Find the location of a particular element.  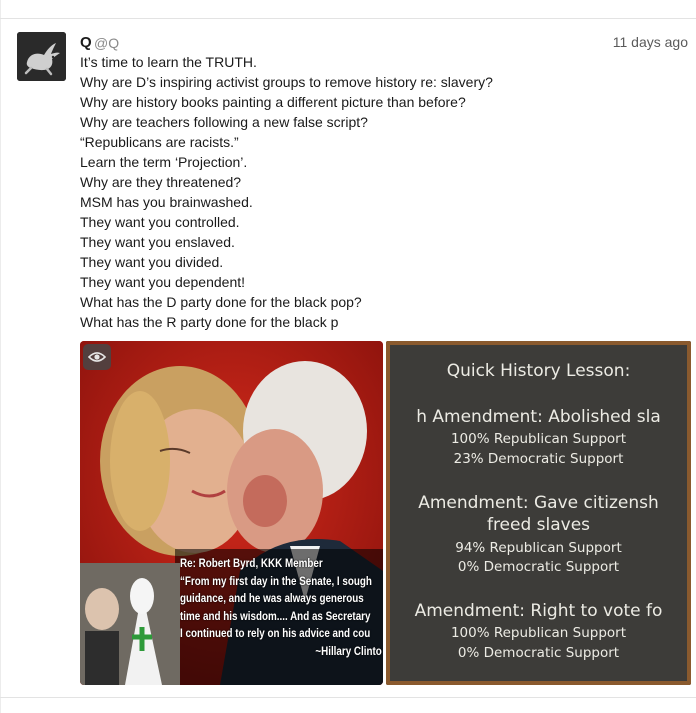

chalkboard-heading: h Amendment: Abolished sla is located at coordinates (538, 417).